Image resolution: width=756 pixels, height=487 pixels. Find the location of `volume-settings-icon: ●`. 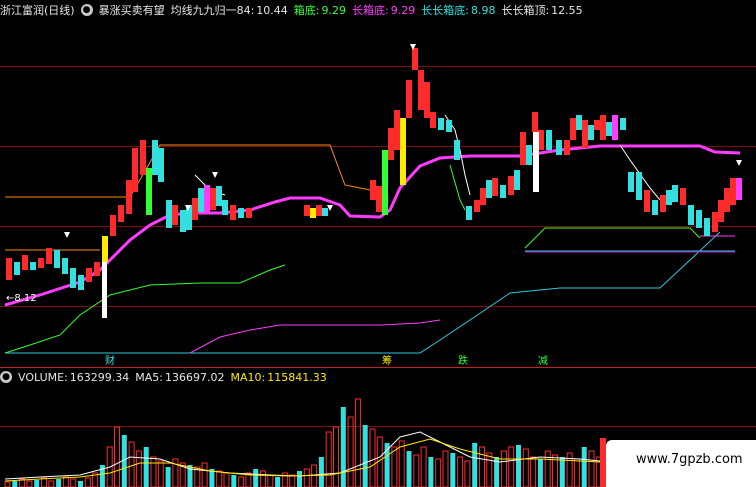

volume-settings-icon: ● is located at coordinates (6, 377).